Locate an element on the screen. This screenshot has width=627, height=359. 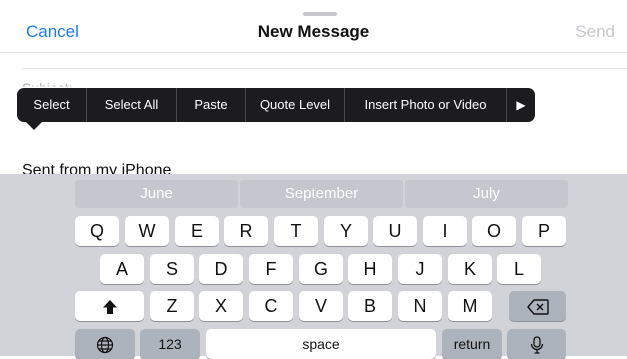
dictation-key is located at coordinates (536, 344).